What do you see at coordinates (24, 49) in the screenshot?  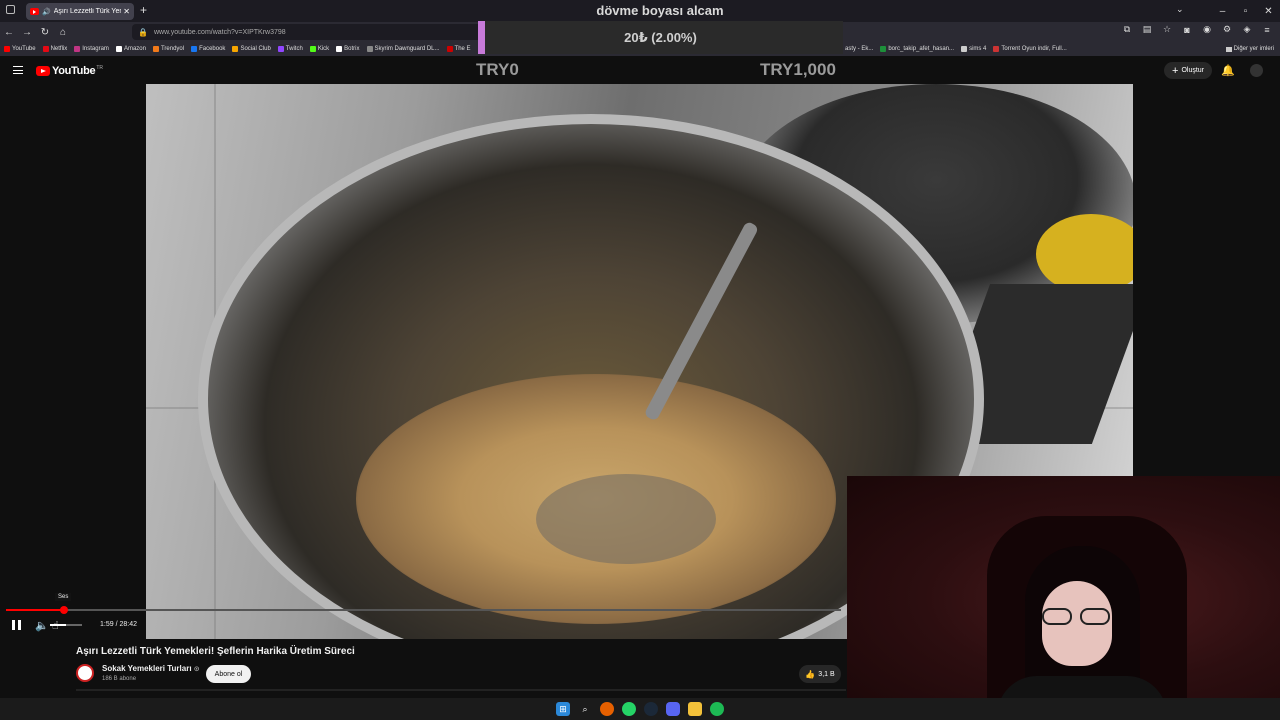 I see `bookmark-label: YouTube` at bounding box center [24, 49].